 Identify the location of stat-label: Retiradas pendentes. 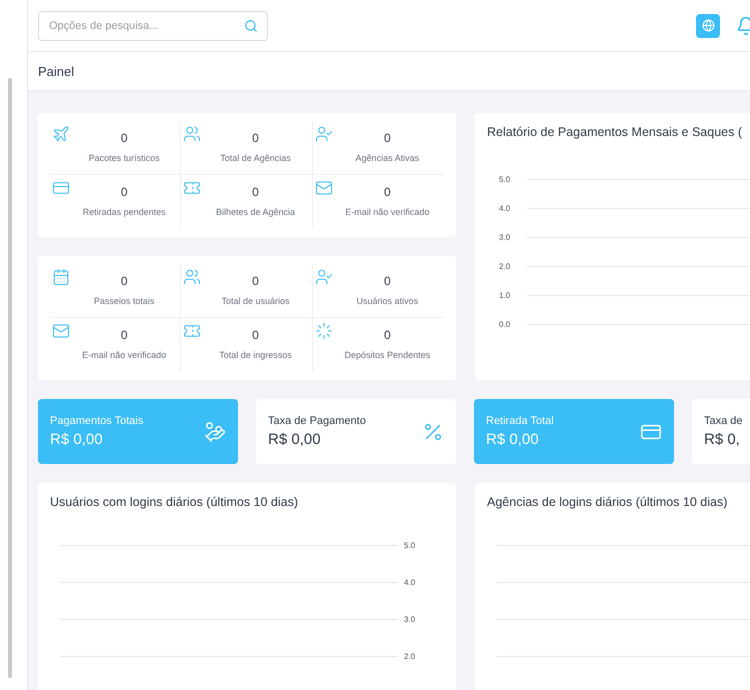
(124, 212).